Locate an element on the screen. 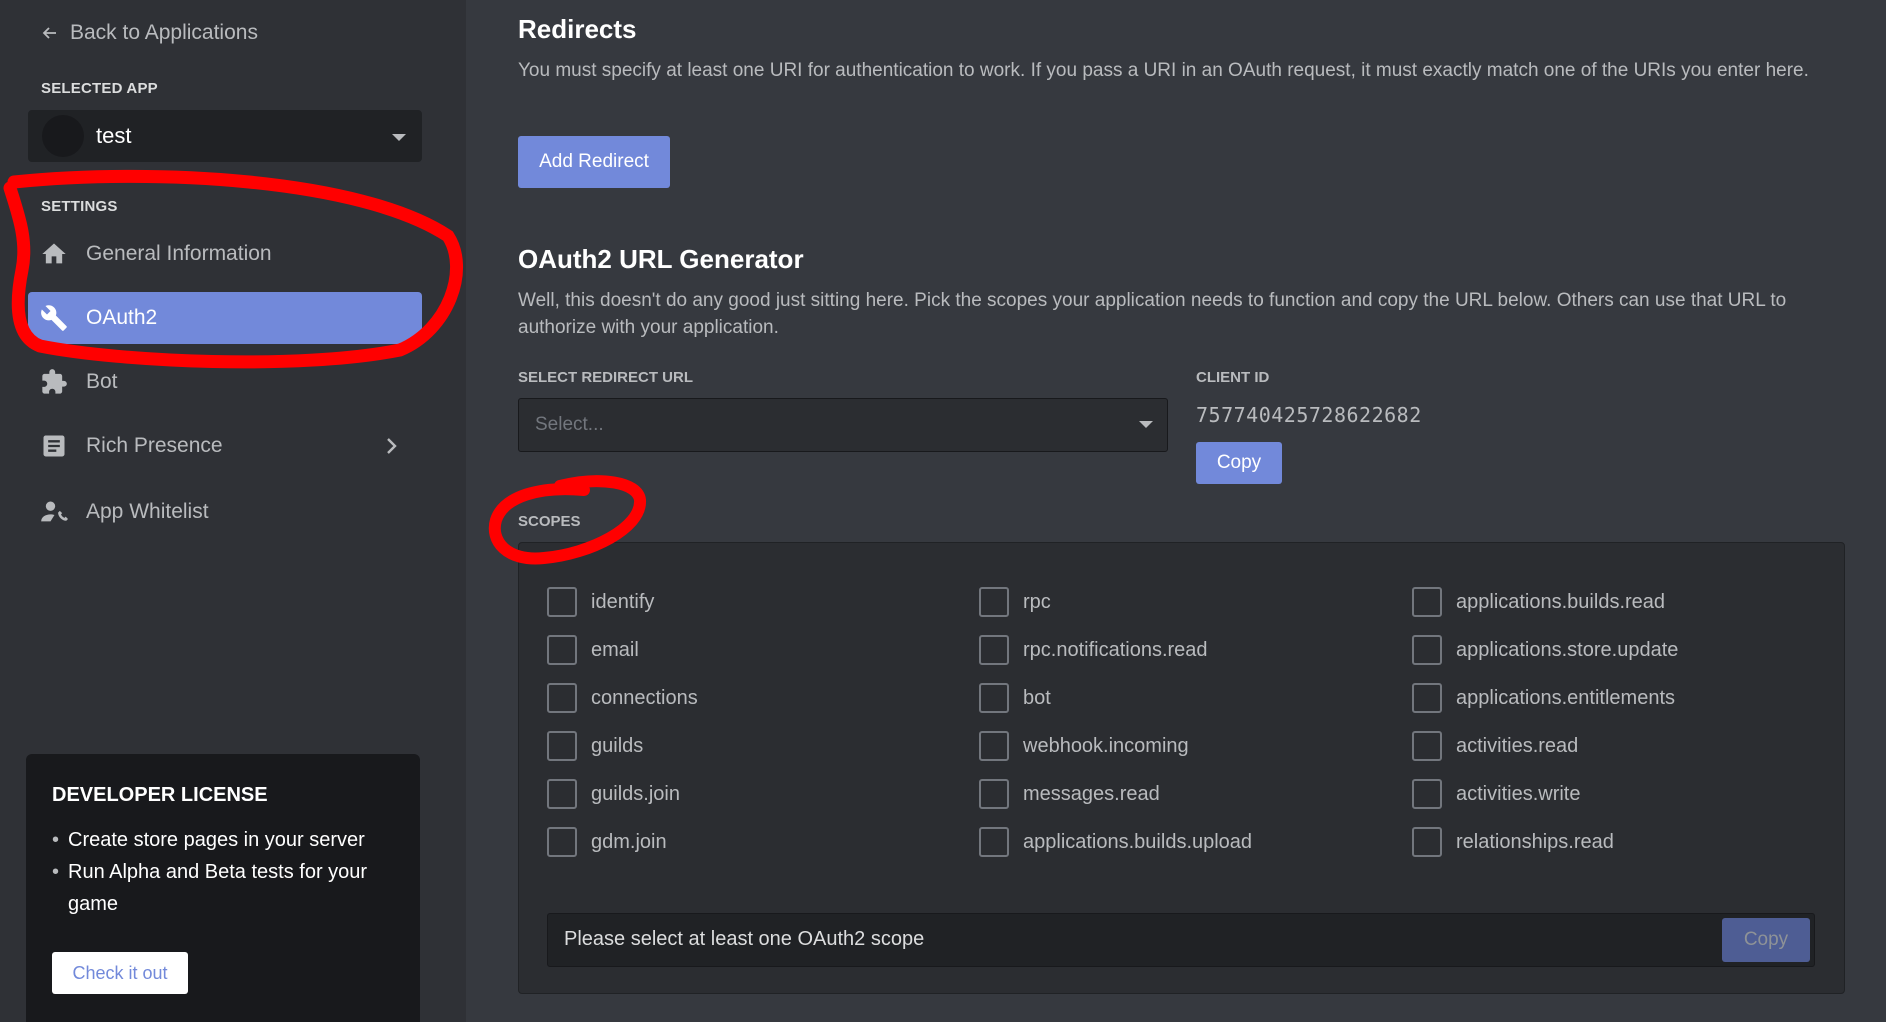 This screenshot has width=1886, height=1022. scope-checkbox-email: email is located at coordinates (593, 650).